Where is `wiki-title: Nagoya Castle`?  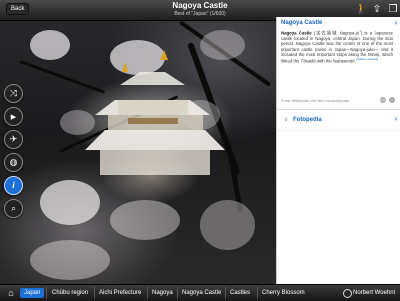 wiki-title: Nagoya Castle is located at coordinates (301, 23).